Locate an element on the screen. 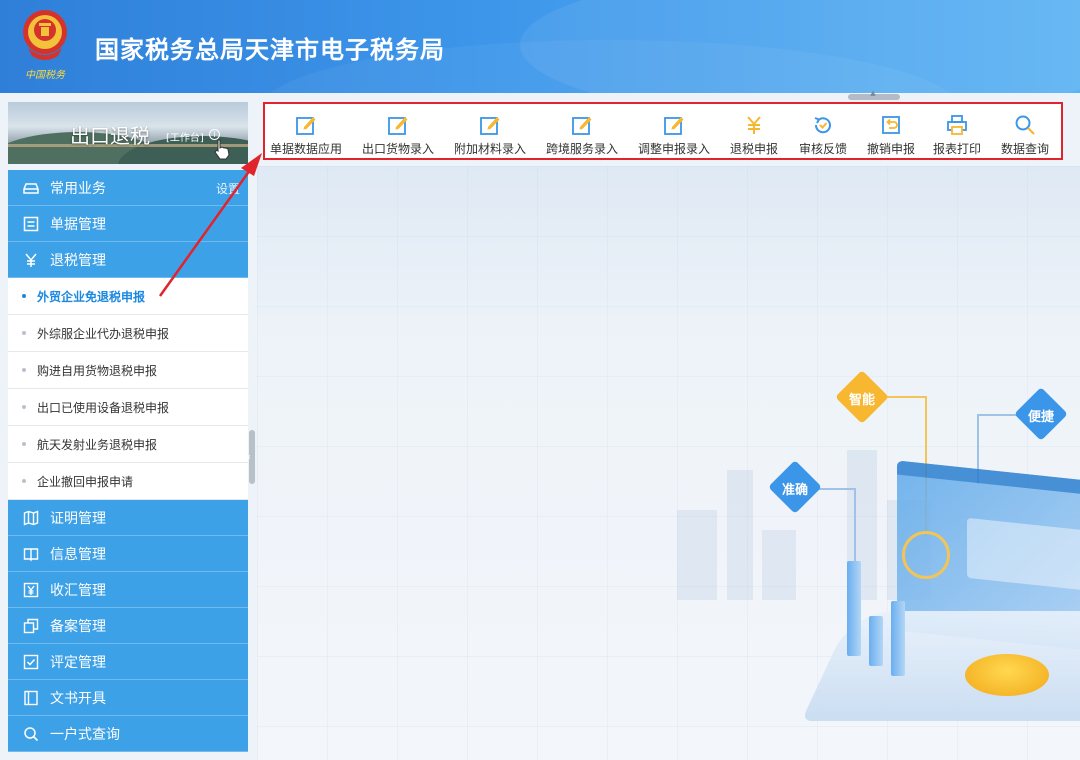  menu-label: 信息管理 is located at coordinates (78, 554).